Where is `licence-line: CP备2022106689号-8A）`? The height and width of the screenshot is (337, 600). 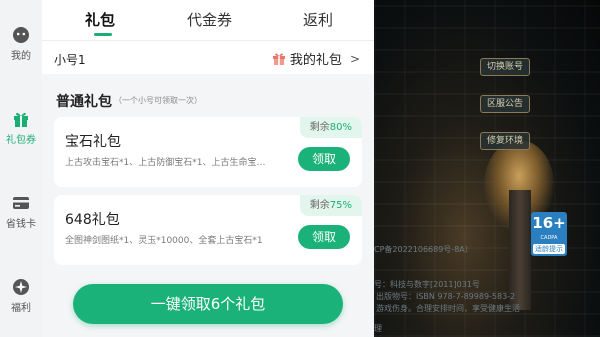 licence-line: CP备2022106689号-8A） is located at coordinates (423, 249).